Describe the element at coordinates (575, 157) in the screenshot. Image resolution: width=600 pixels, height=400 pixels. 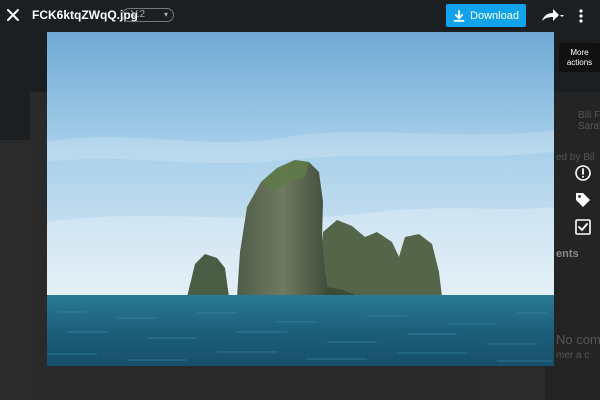
I see `background-uploaded-by: ed by Bil` at that location.